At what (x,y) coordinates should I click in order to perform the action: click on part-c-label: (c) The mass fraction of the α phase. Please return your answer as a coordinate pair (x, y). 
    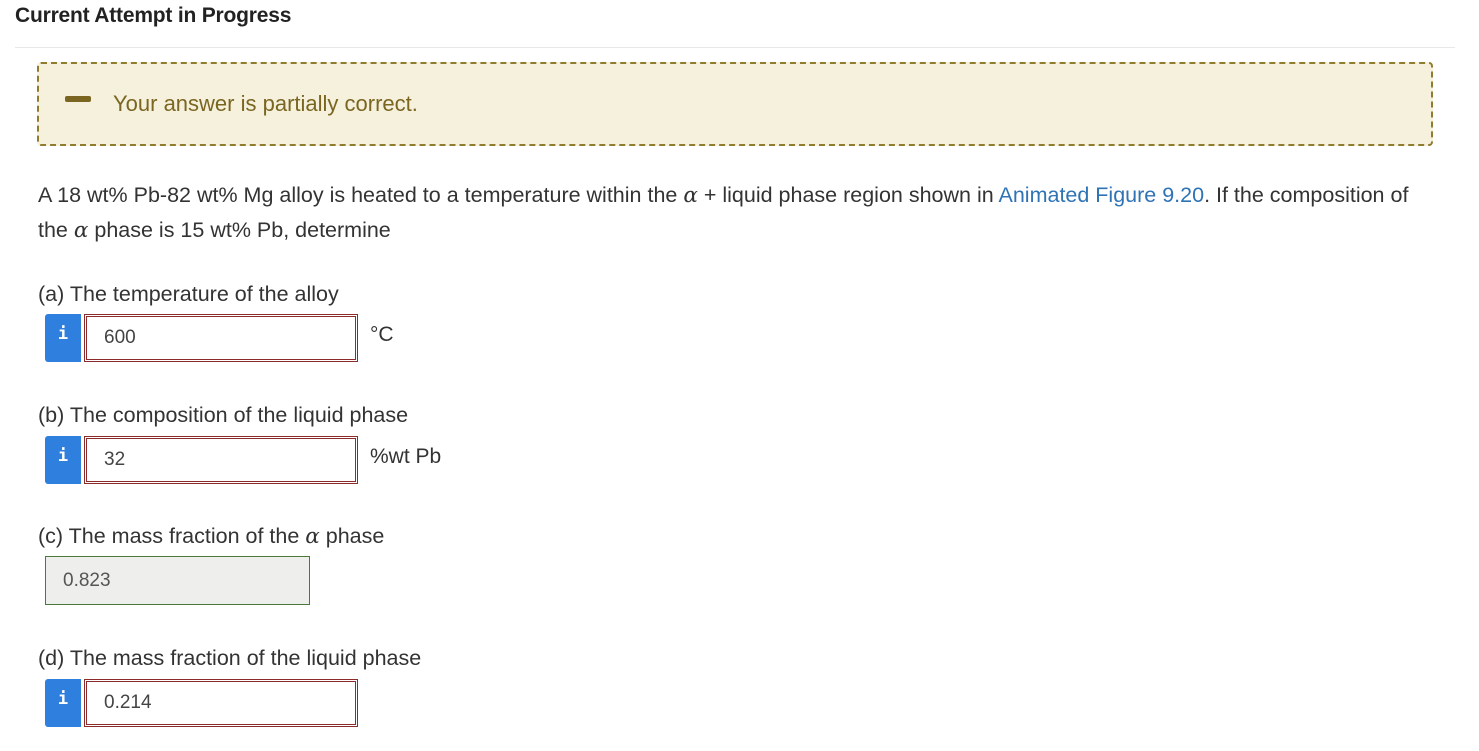
    Looking at the image, I should click on (211, 536).